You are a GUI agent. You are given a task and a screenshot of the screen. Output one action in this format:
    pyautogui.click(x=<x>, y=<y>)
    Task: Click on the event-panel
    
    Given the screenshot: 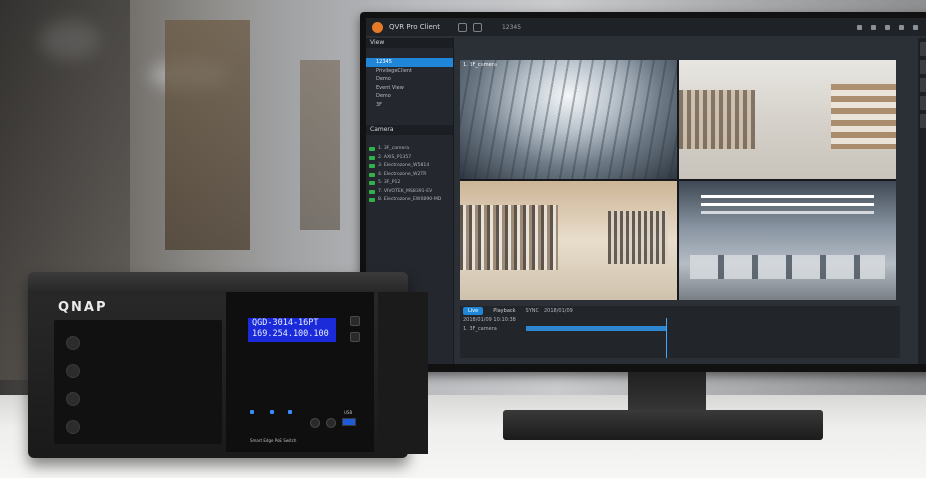 What is the action you would take?
    pyautogui.click(x=922, y=201)
    